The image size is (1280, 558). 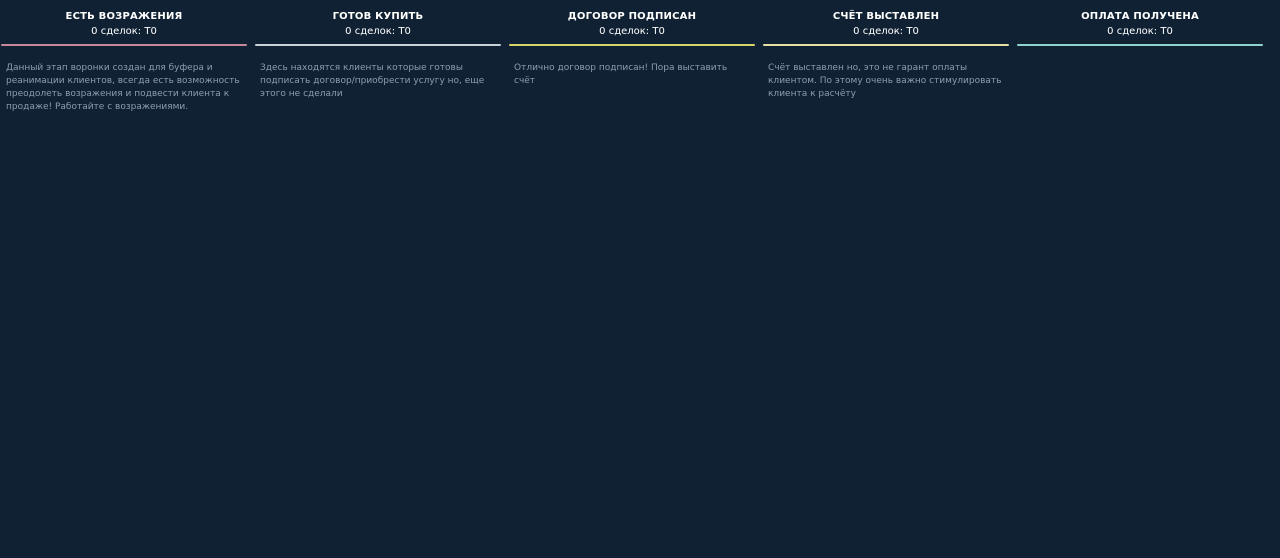 What do you see at coordinates (1140, 23) in the screenshot?
I see `column-header: ОПЛАТА ПОЛУЧЕНА 0 сделок: Т0` at bounding box center [1140, 23].